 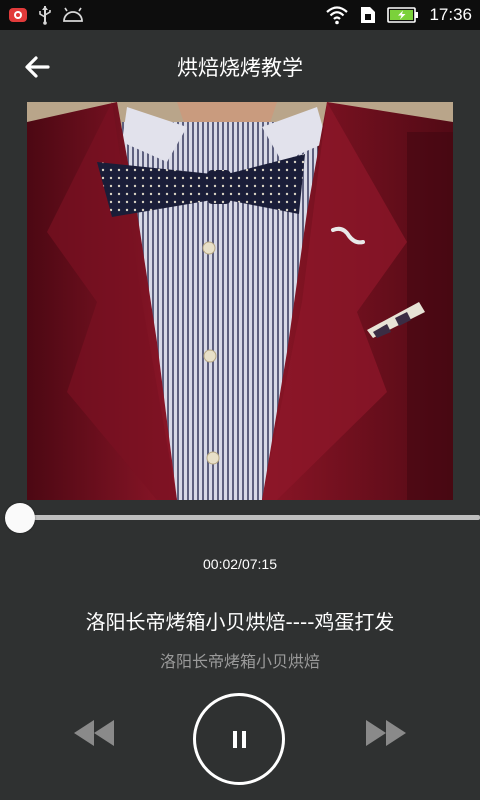 What do you see at coordinates (73, 14) in the screenshot?
I see `android-debug-icon` at bounding box center [73, 14].